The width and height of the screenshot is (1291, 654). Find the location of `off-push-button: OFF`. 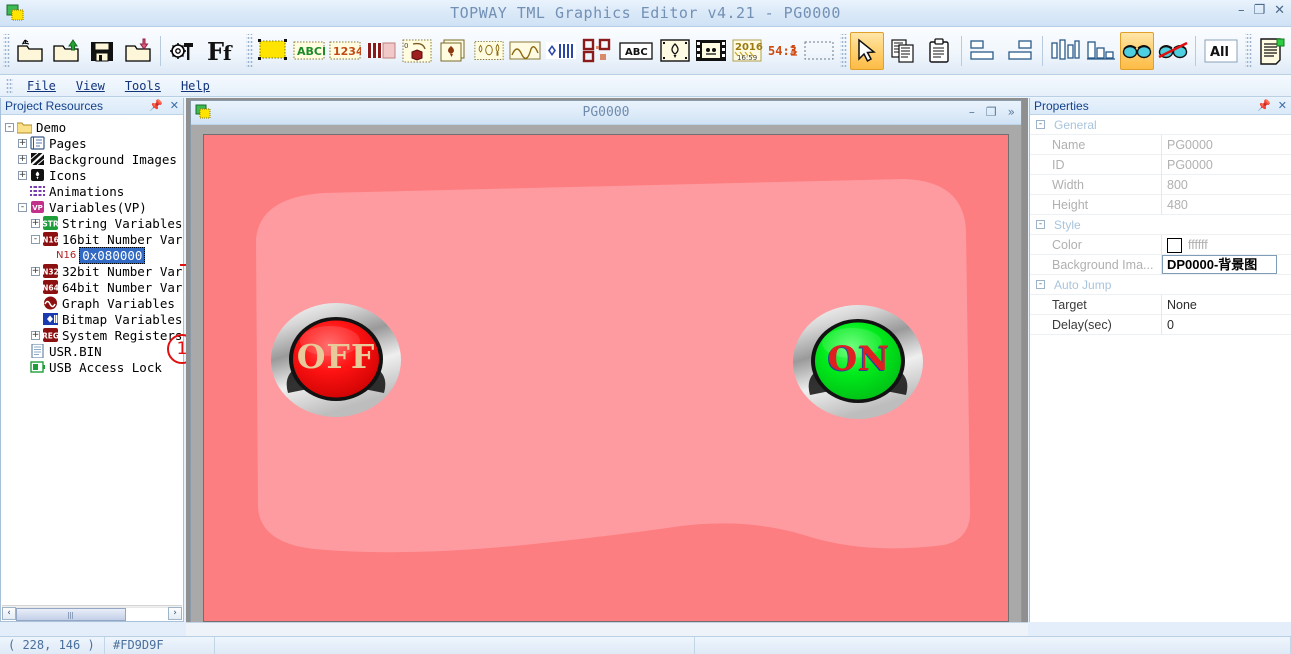

off-push-button: OFF is located at coordinates (336, 360).